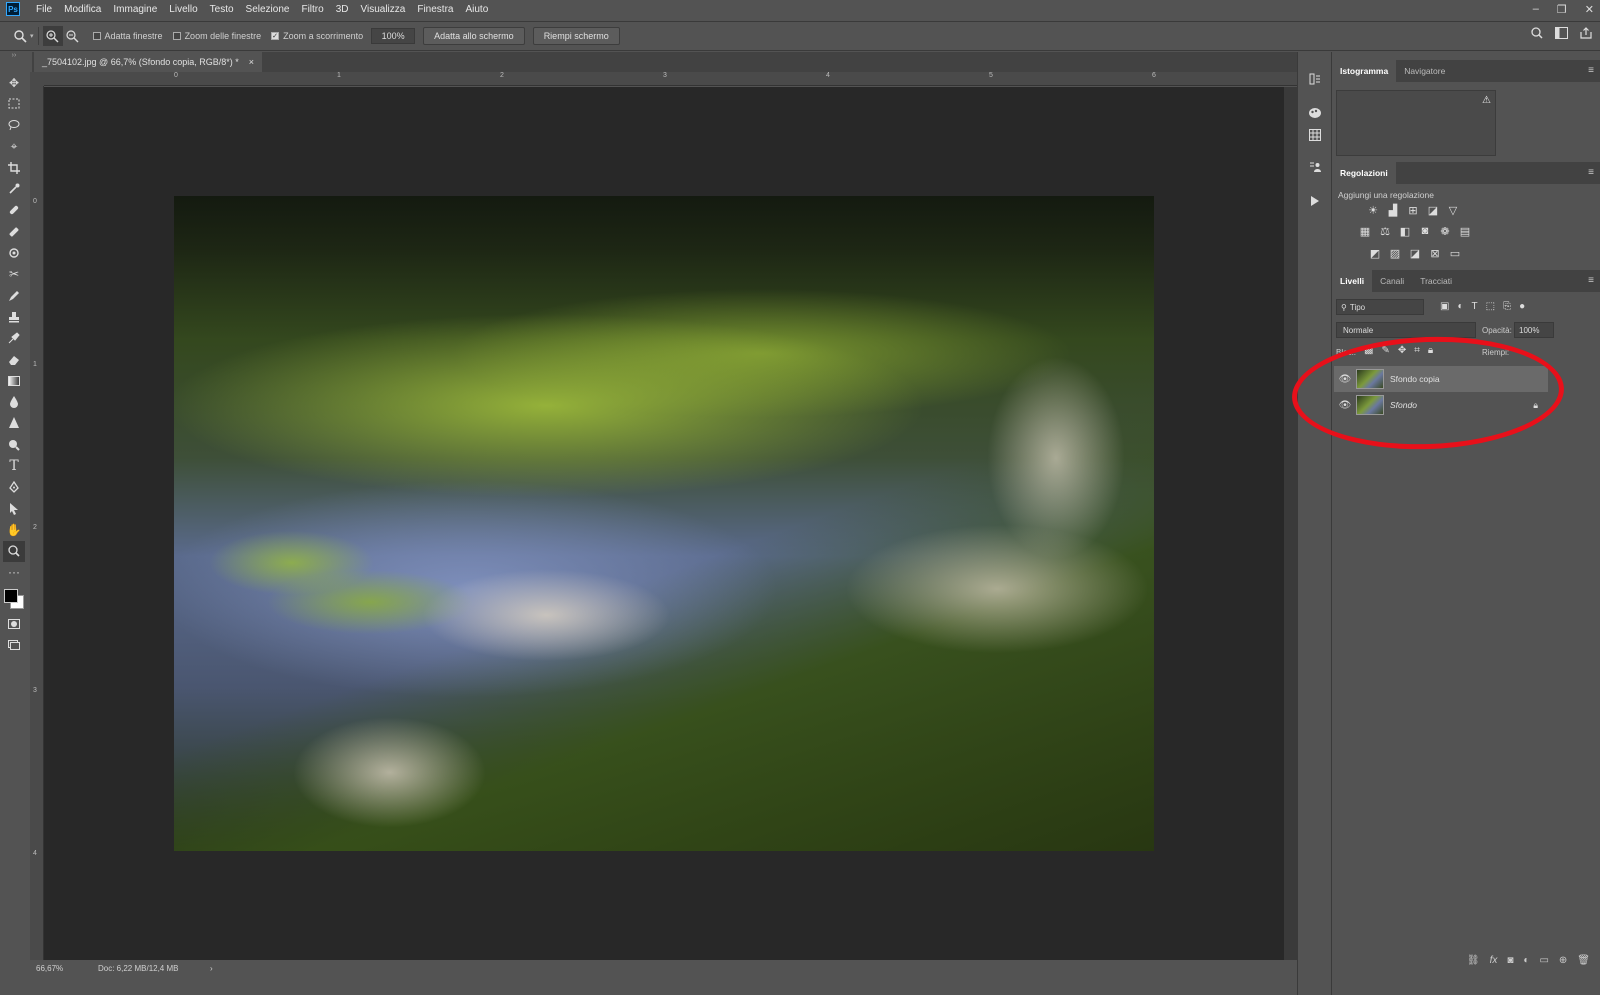  Describe the element at coordinates (11, 596) in the screenshot. I see `foreground-color-swatch` at that location.